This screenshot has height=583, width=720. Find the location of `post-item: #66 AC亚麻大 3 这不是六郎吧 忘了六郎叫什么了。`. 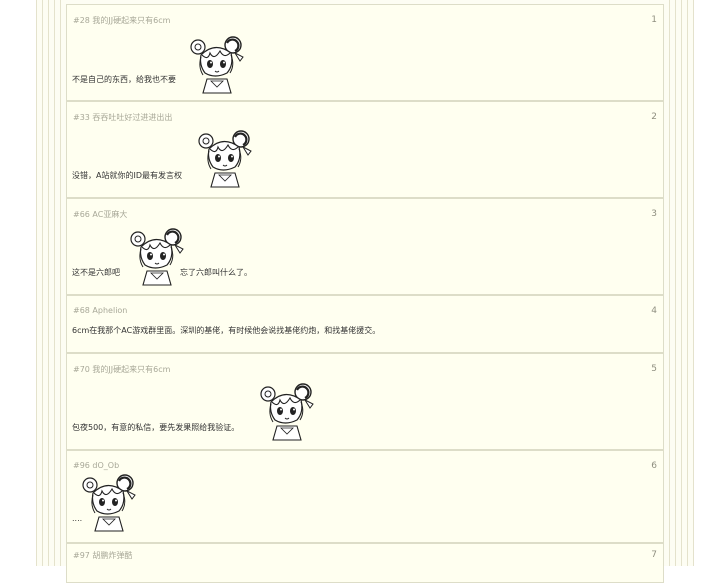

post-item: #66 AC亚麻大 3 这不是六郎吧 忘了六郎叫什么了。 is located at coordinates (365, 246).